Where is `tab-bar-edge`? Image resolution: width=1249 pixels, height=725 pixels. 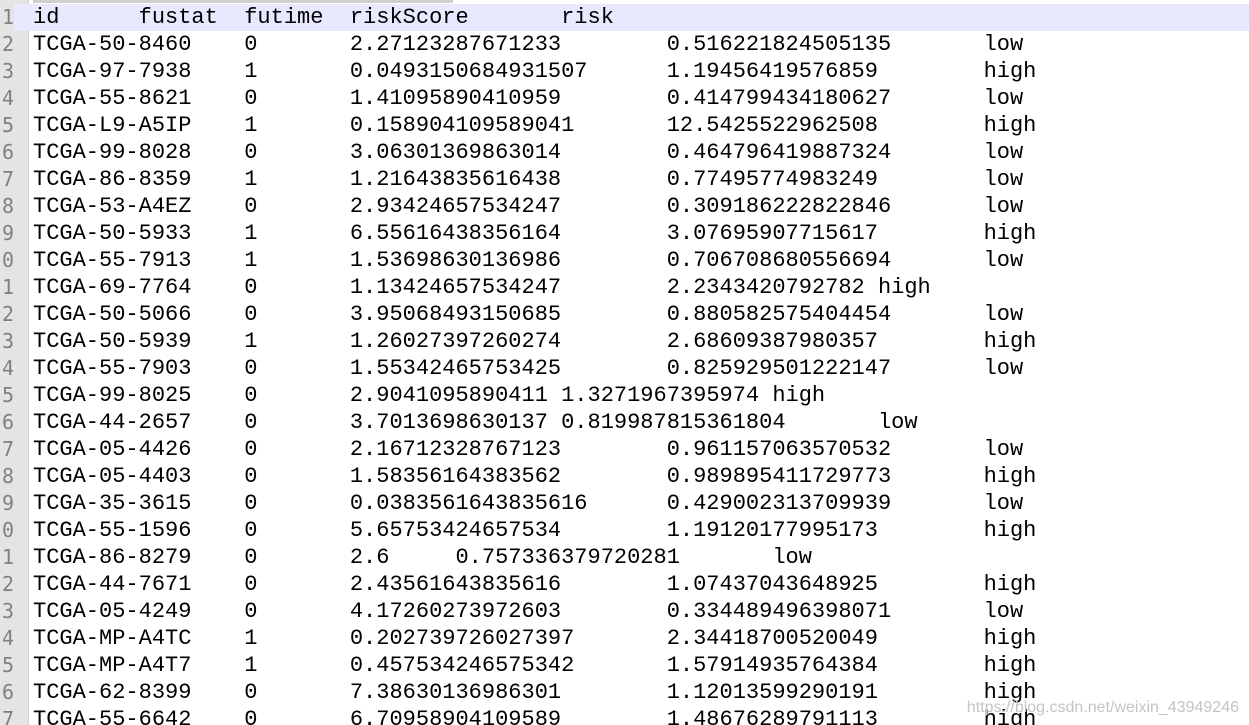 tab-bar-edge is located at coordinates (624, 1).